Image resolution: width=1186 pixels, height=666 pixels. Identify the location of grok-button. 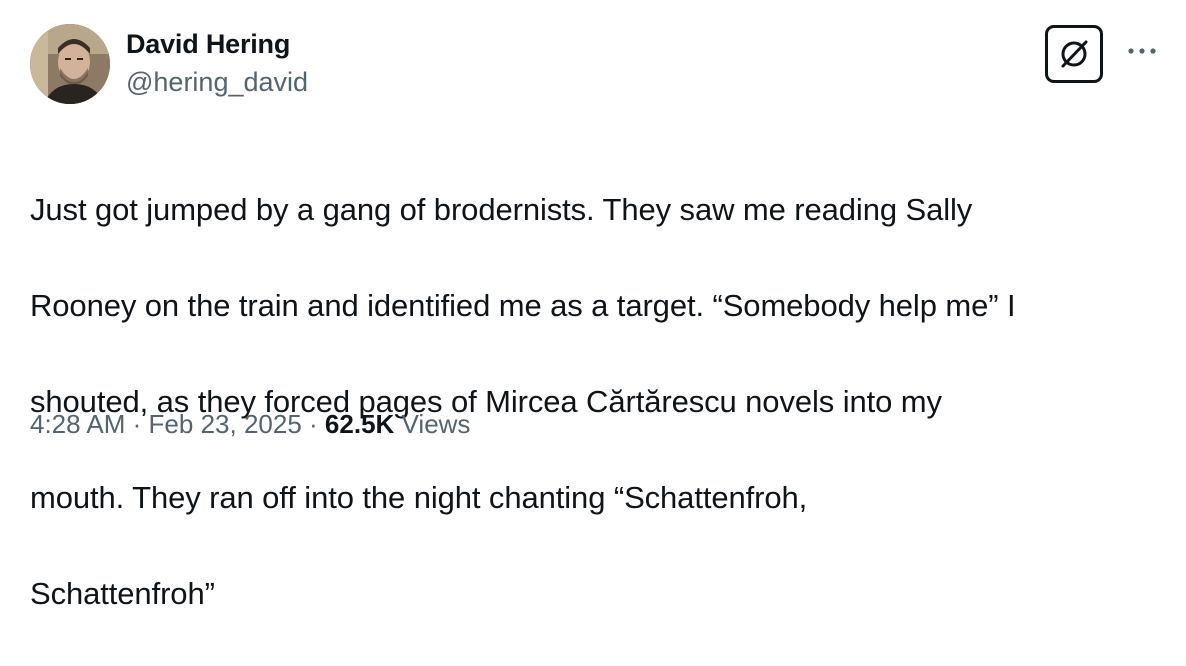
(1074, 54).